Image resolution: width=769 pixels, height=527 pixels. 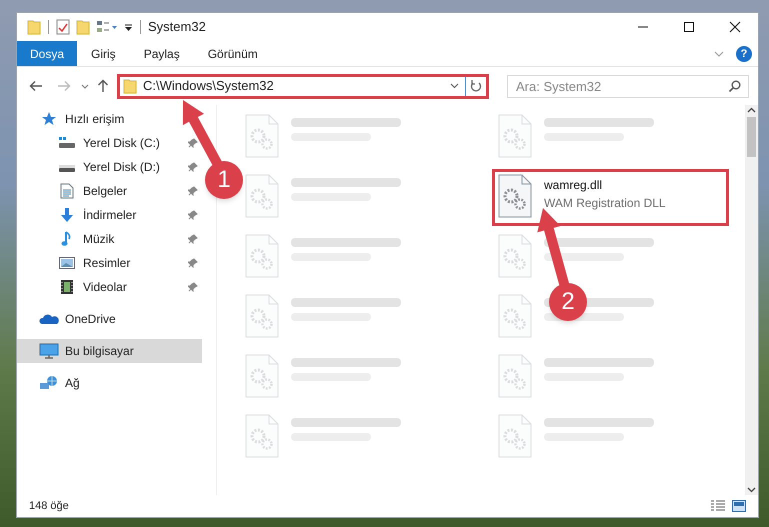 I want to click on scroll-up-icon, so click(x=751, y=110).